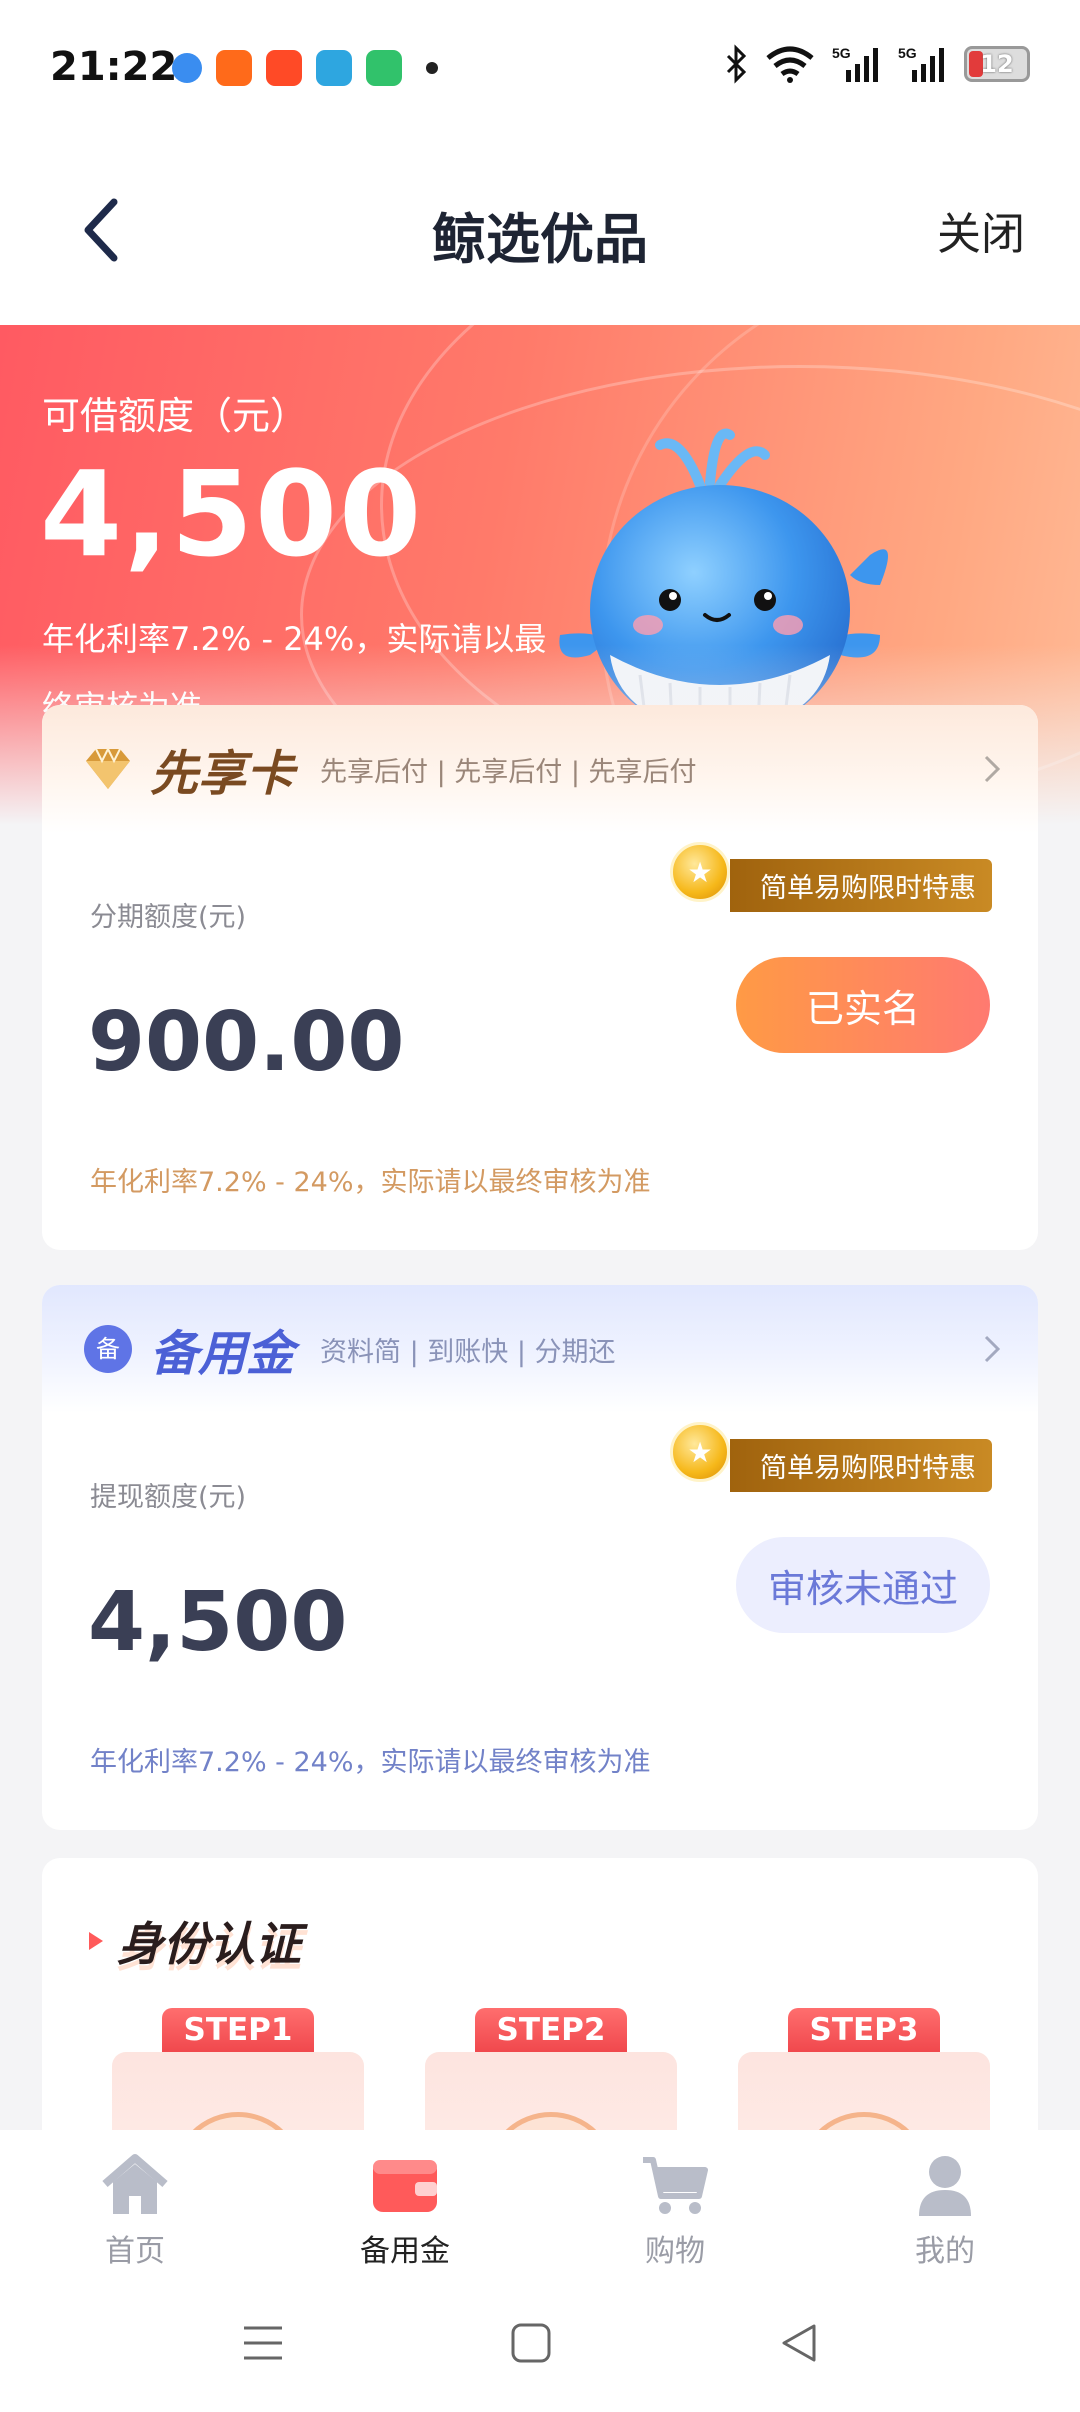  I want to click on borrowable-limit-amount: 4,500, so click(232, 514).